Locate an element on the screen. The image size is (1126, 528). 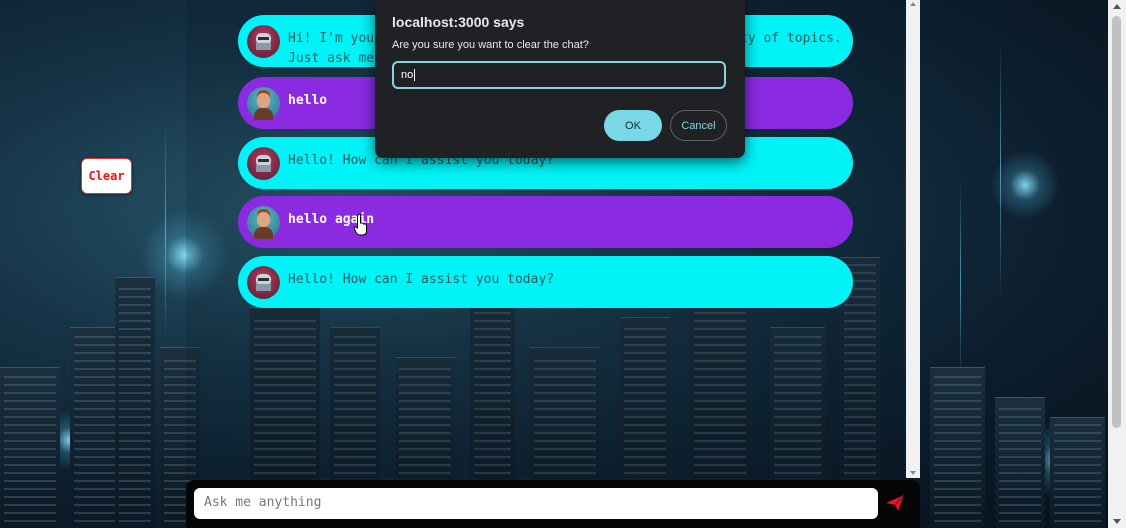
scrollbar-thumb is located at coordinates (1116, 222).